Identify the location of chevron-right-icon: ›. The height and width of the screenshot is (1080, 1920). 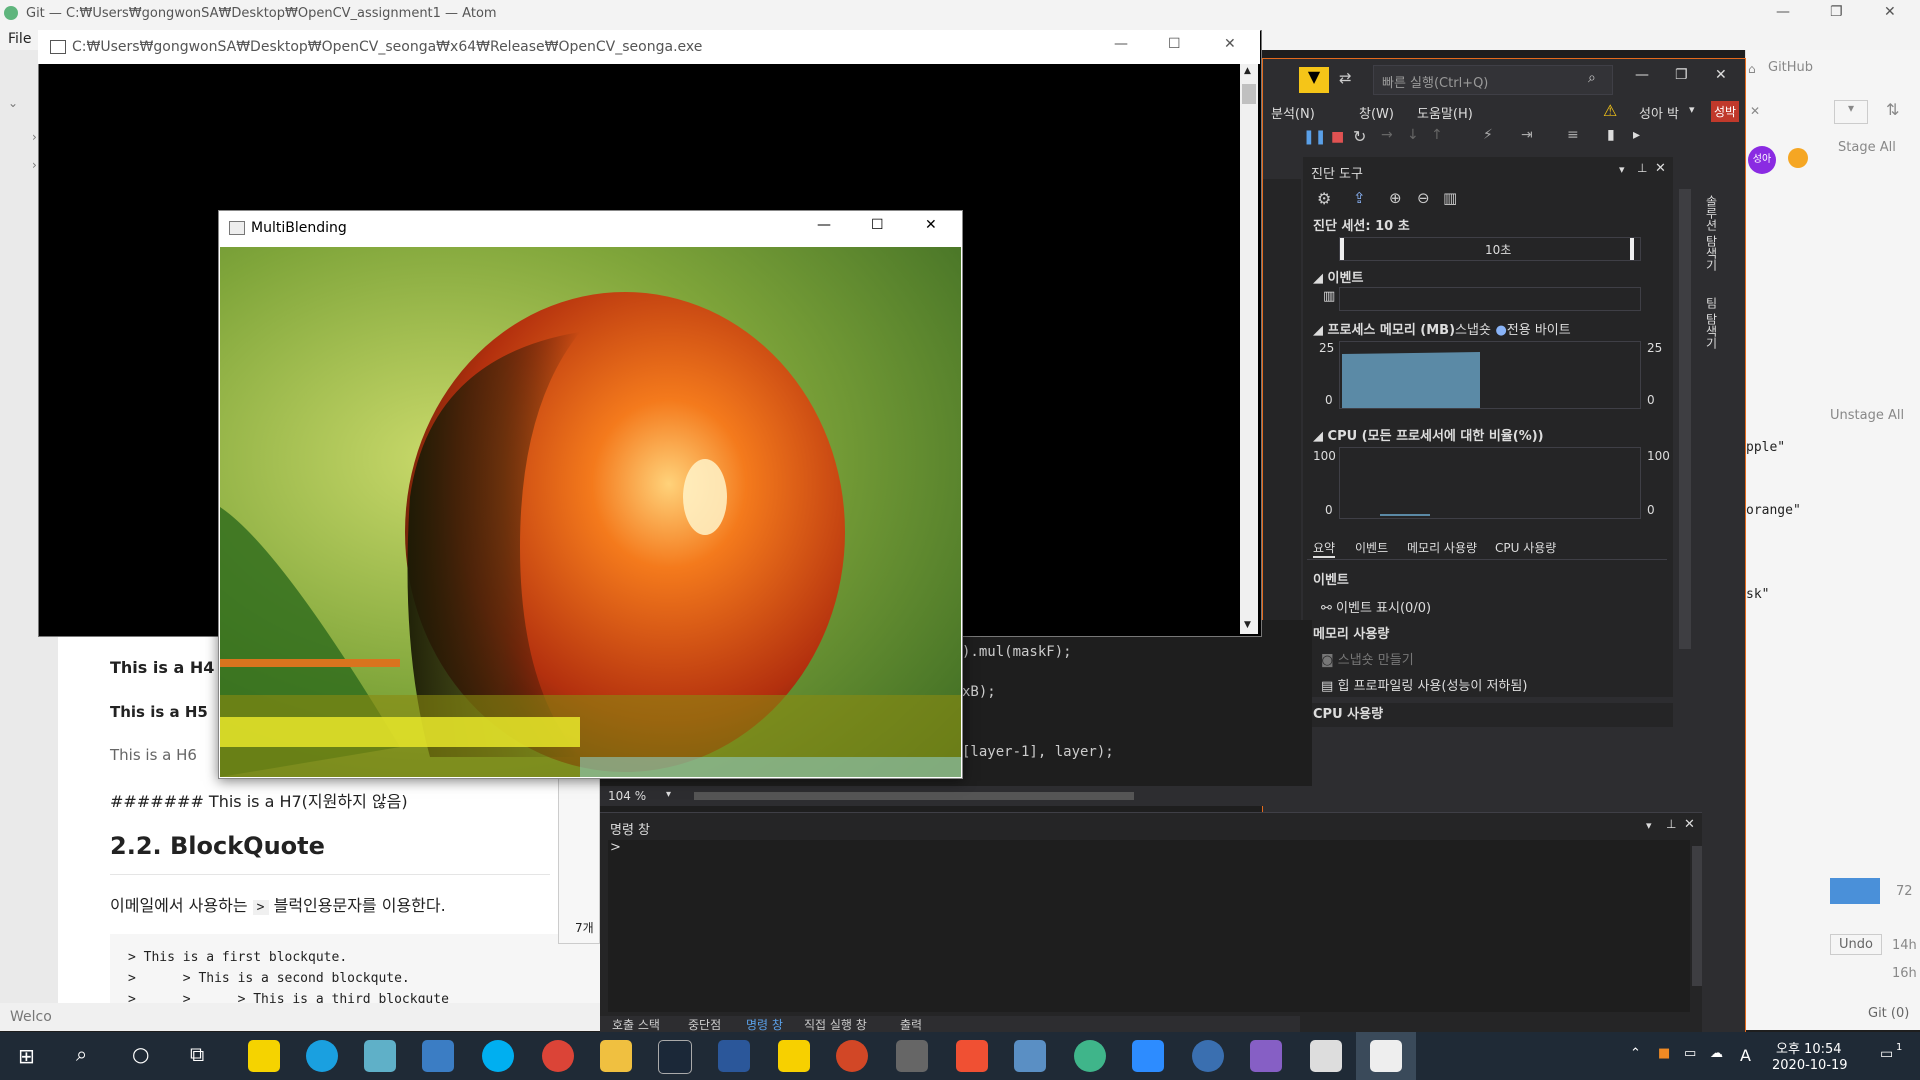
(34, 165).